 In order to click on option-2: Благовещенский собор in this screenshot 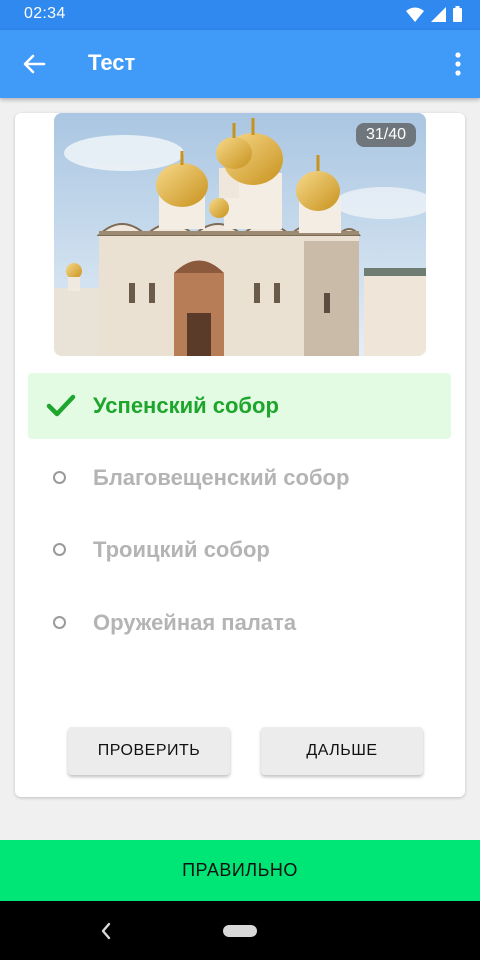, I will do `click(239, 478)`.